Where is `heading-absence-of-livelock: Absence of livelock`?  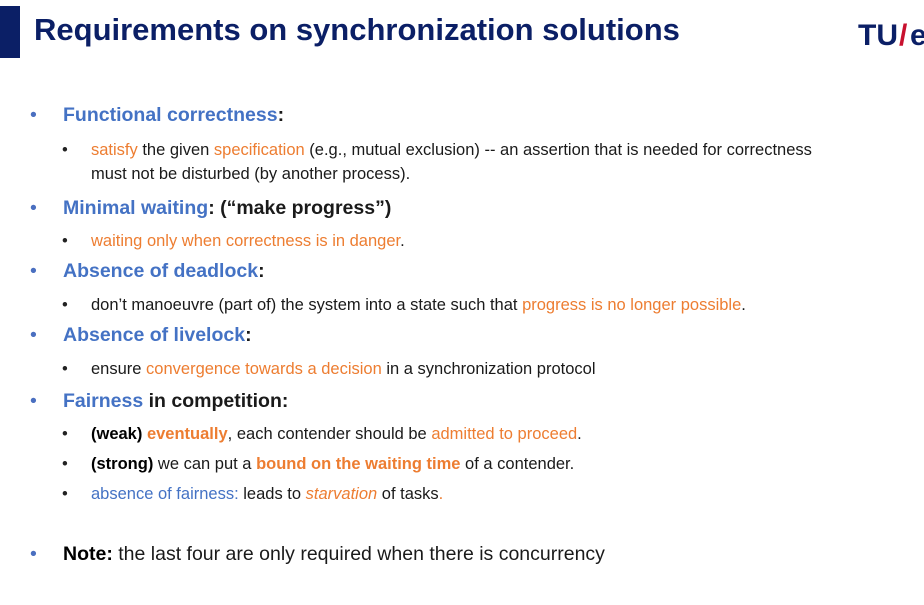 heading-absence-of-livelock: Absence of livelock is located at coordinates (154, 335).